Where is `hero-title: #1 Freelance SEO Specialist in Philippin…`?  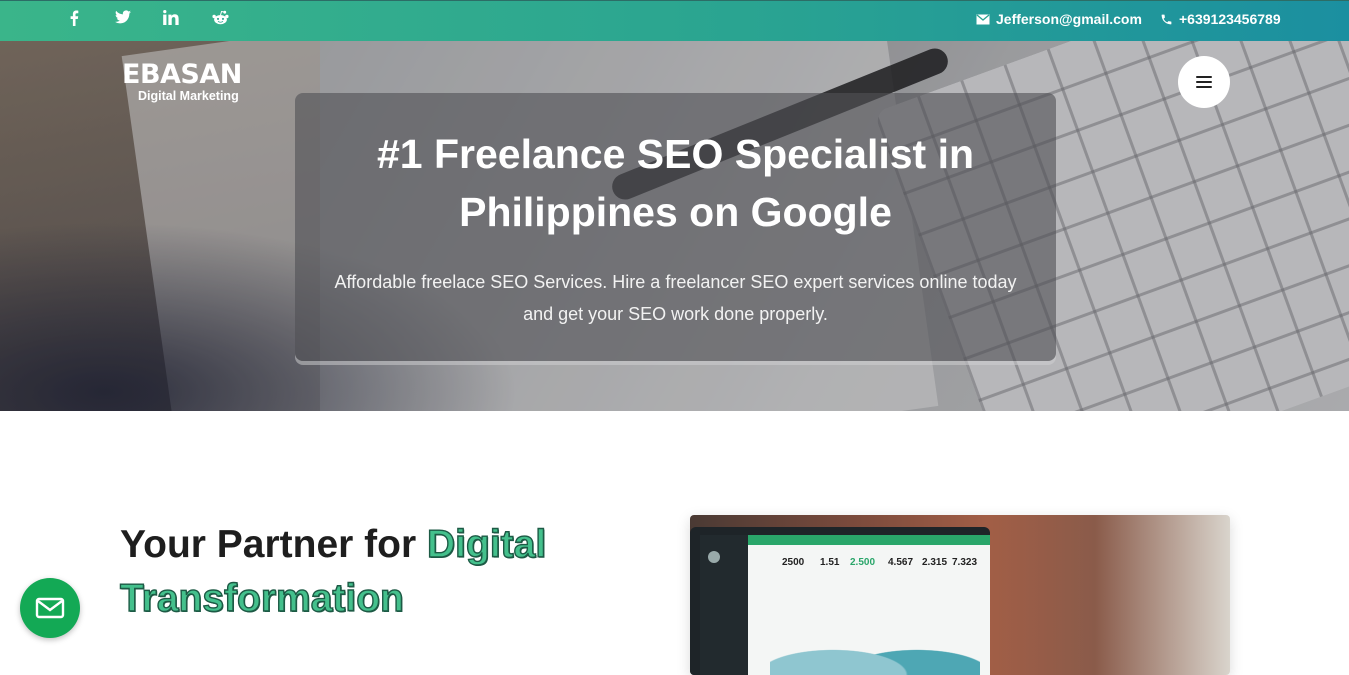 hero-title: #1 Freelance SEO Specialist in Philippin… is located at coordinates (675, 183).